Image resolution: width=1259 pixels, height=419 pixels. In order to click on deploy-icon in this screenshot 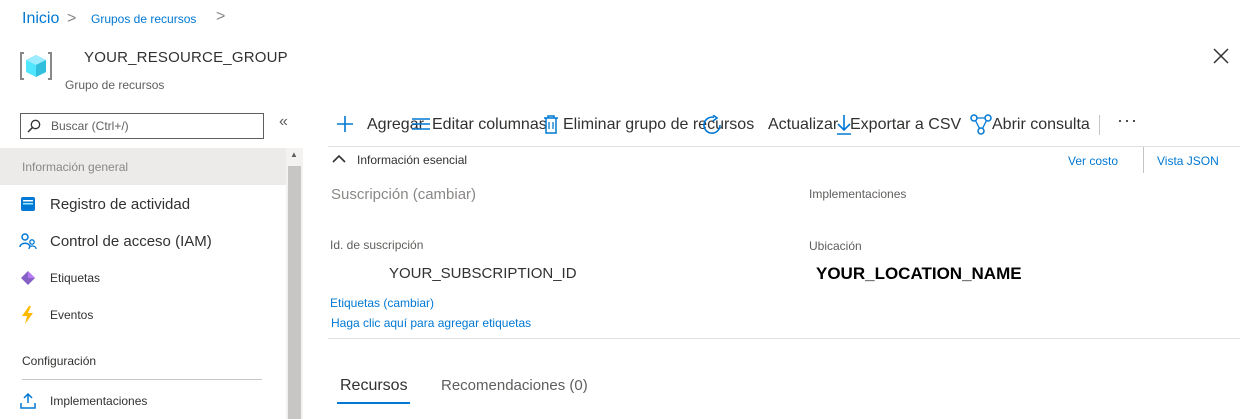, I will do `click(28, 401)`.